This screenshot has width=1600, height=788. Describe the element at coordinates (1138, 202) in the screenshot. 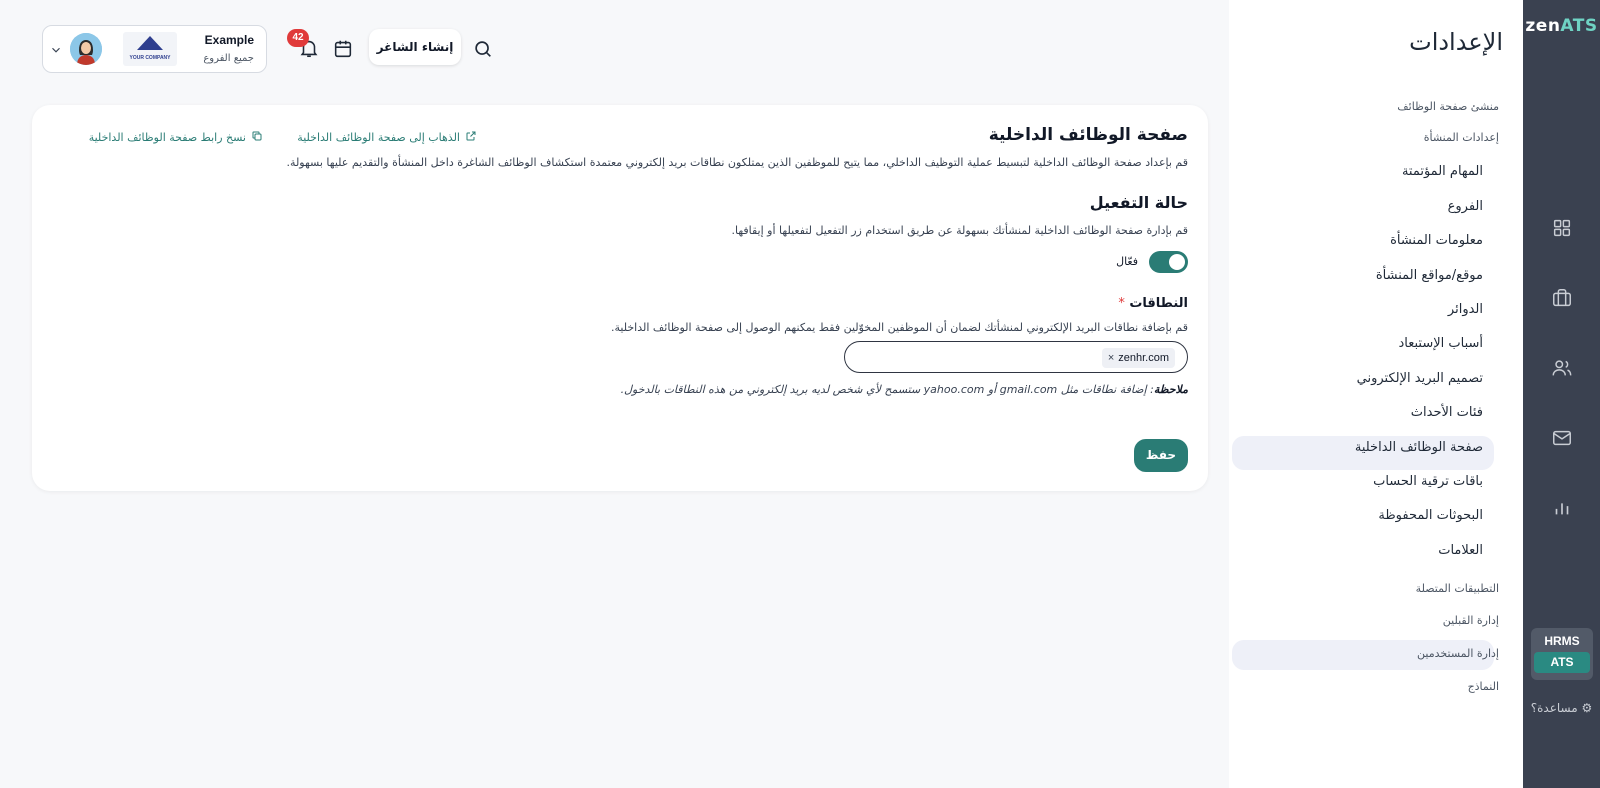

I see `activation-title: حالة التفعيل` at that location.